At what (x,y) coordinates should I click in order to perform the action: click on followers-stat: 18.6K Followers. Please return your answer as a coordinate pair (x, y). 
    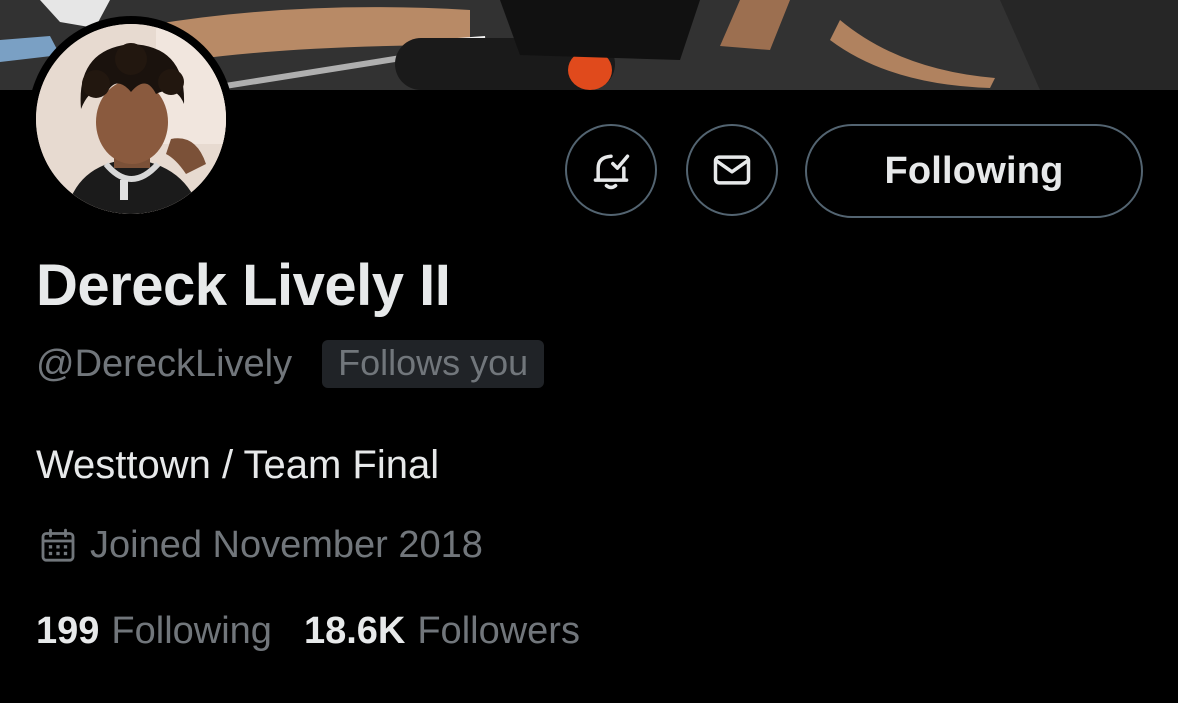
    Looking at the image, I should click on (442, 631).